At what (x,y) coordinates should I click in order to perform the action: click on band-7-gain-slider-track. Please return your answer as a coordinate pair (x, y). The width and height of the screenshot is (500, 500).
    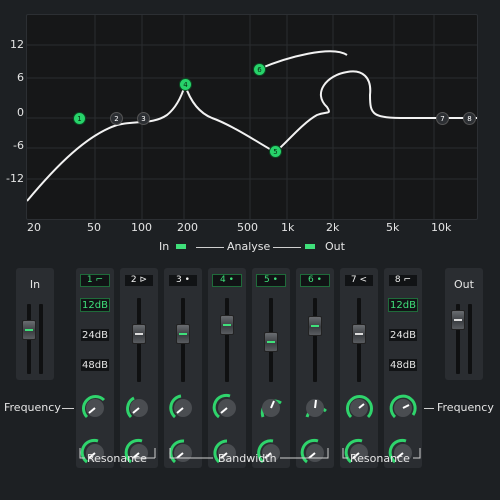
    Looking at the image, I should click on (359, 340).